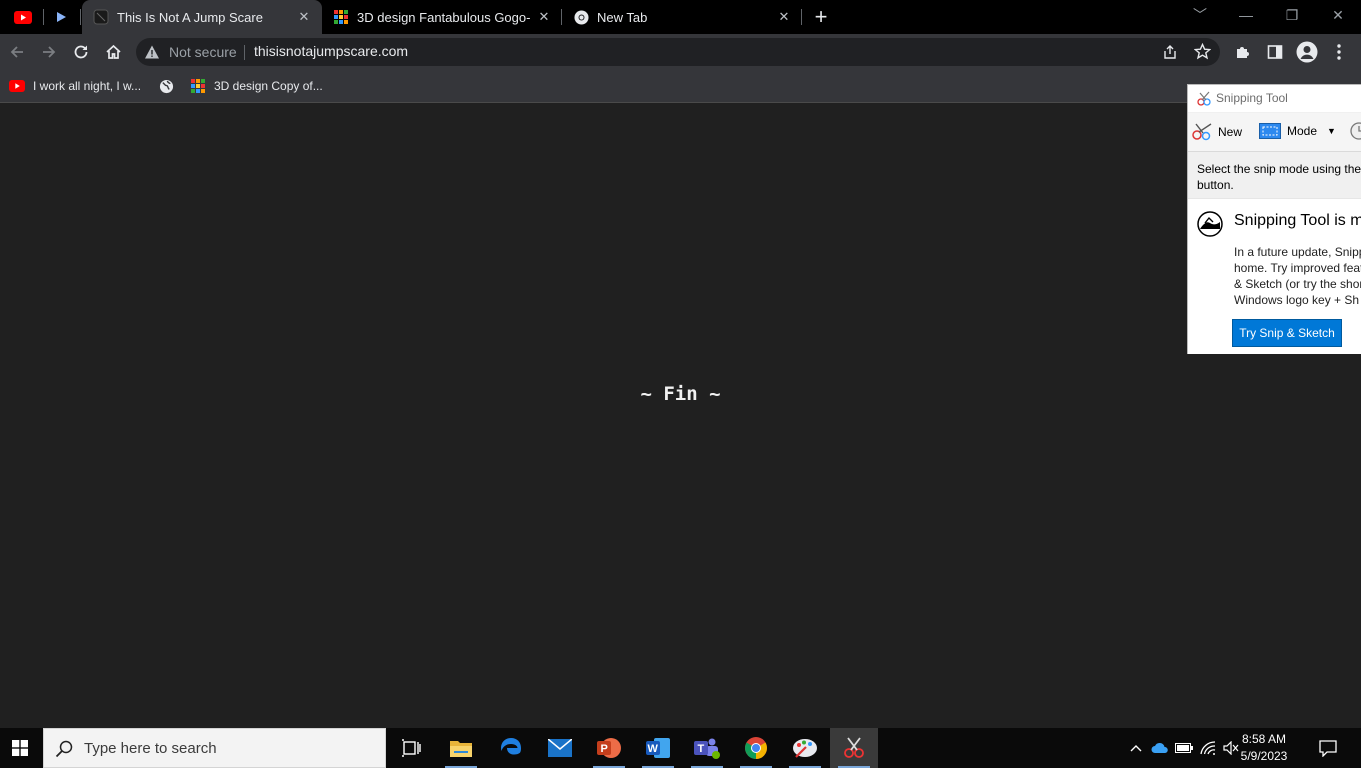  I want to click on task-view-icon, so click(411, 748).